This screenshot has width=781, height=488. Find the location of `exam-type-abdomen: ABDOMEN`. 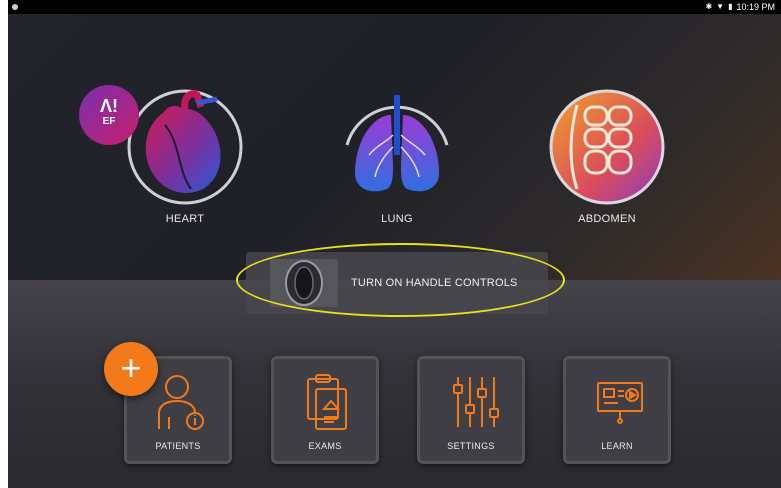

exam-type-abdomen: ABDOMEN is located at coordinates (607, 155).